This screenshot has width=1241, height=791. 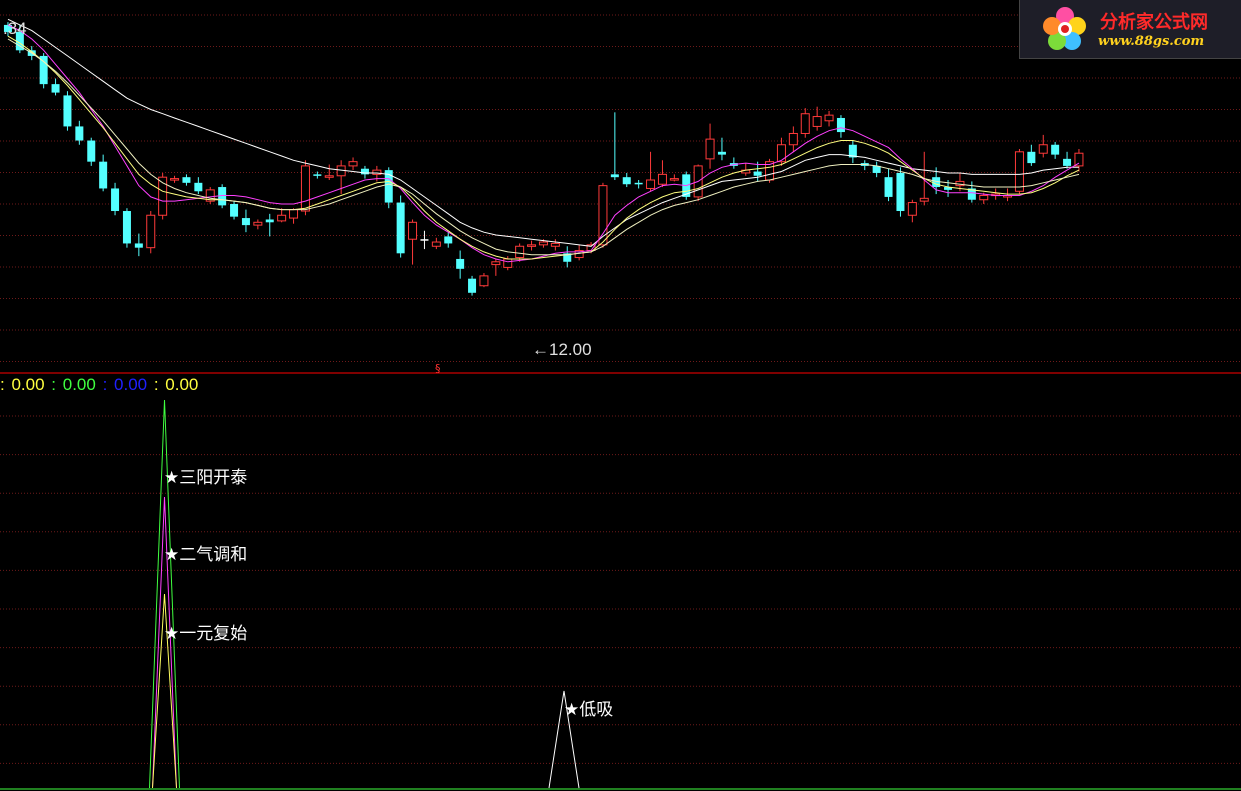 What do you see at coordinates (1154, 22) in the screenshot?
I see `logo-brand-text: 分析家公式网` at bounding box center [1154, 22].